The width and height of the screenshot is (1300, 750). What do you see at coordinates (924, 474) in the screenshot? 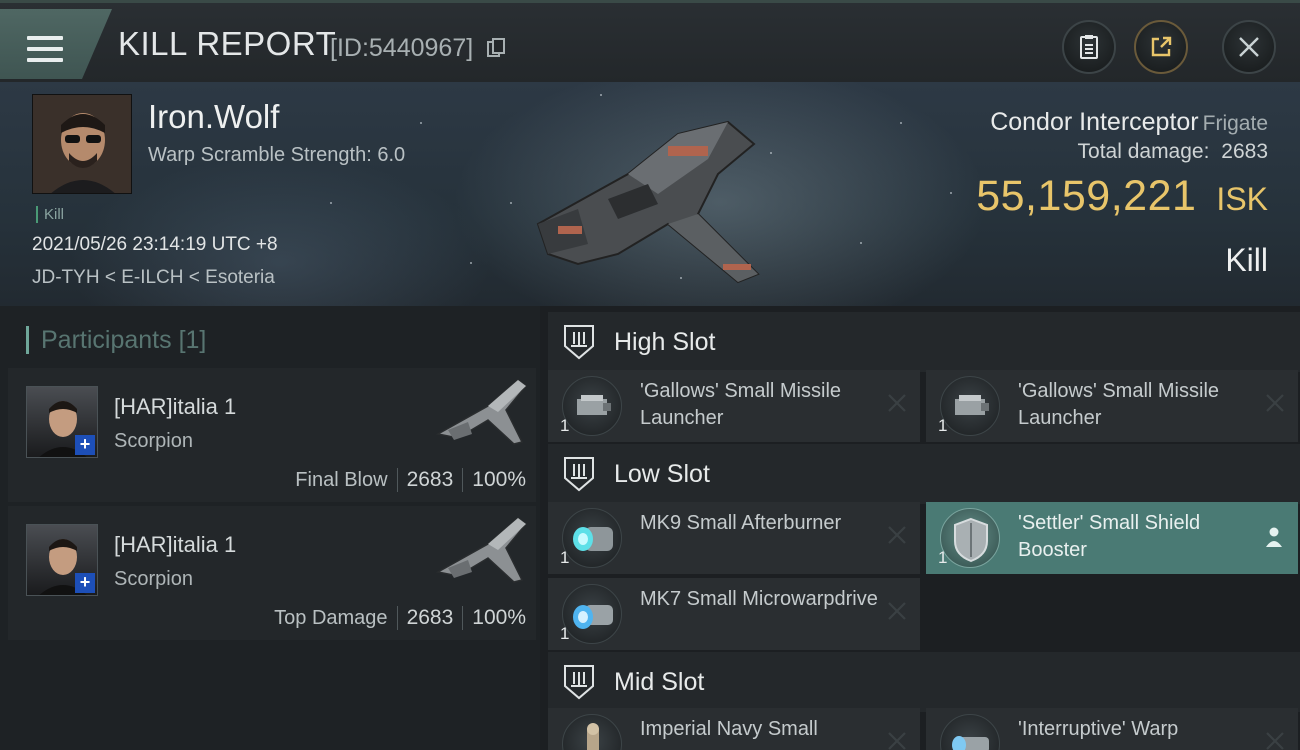
I see `low-slot-header: Low Slot` at bounding box center [924, 474].